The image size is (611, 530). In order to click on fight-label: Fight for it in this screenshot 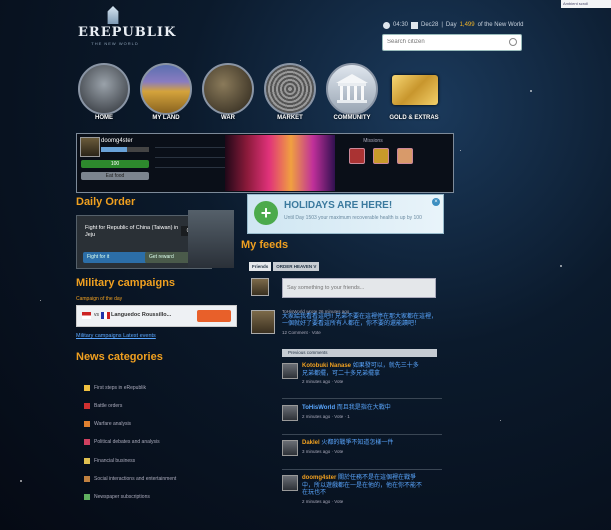, I will do `click(98, 257)`.